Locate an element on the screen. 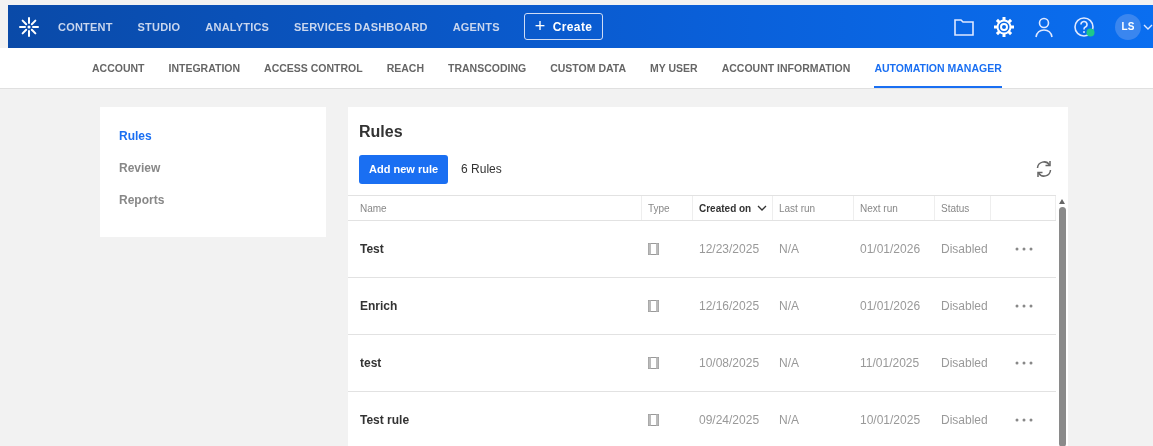 The height and width of the screenshot is (446, 1153). column-header: Name is located at coordinates (495, 208).